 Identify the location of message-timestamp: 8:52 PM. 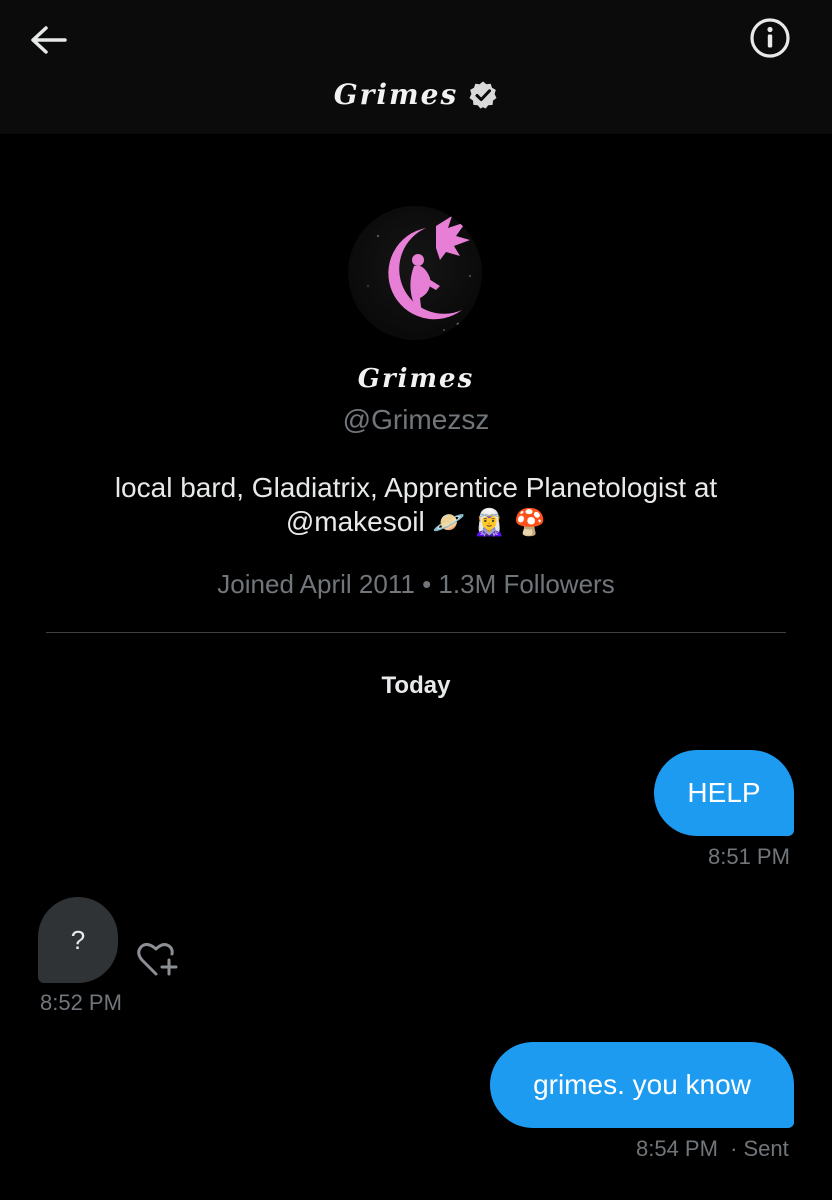
(81, 1002).